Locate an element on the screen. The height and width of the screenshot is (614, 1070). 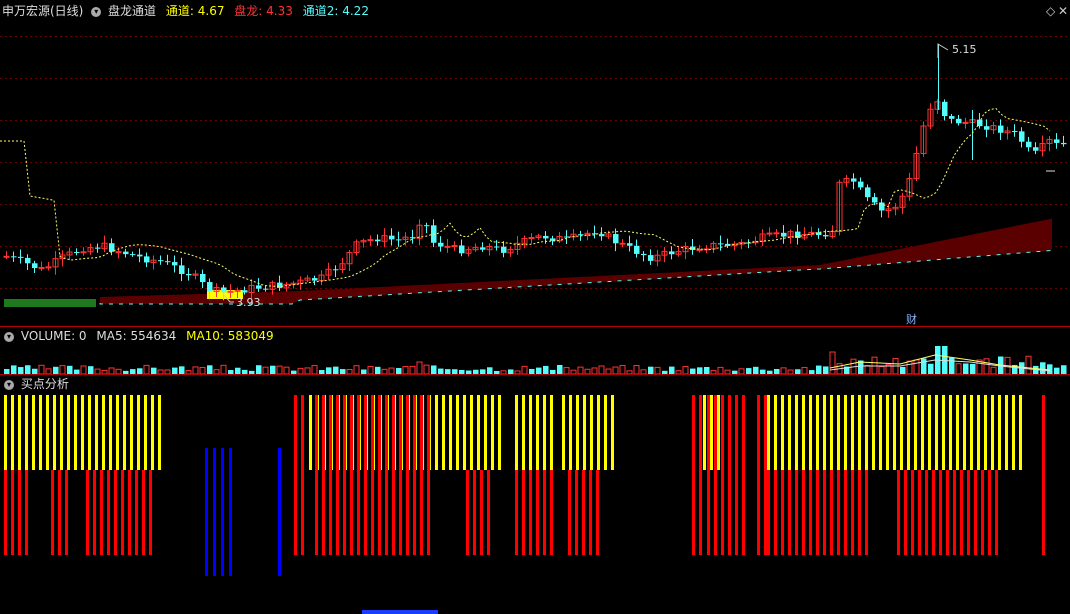
panlong-label: 盘龙: is located at coordinates (248, 11).